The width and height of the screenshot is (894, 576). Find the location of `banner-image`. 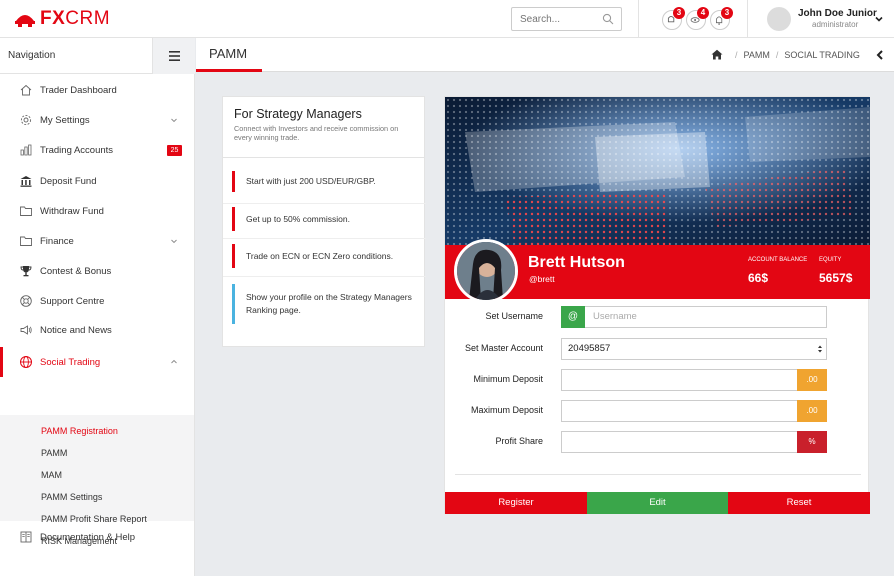

banner-image is located at coordinates (657, 171).